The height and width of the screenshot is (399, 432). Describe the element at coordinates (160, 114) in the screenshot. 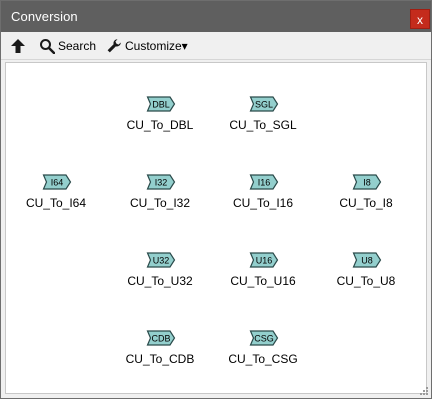

I see `palette-item-cu-to-dbl: DBL CU_To_DBL` at that location.